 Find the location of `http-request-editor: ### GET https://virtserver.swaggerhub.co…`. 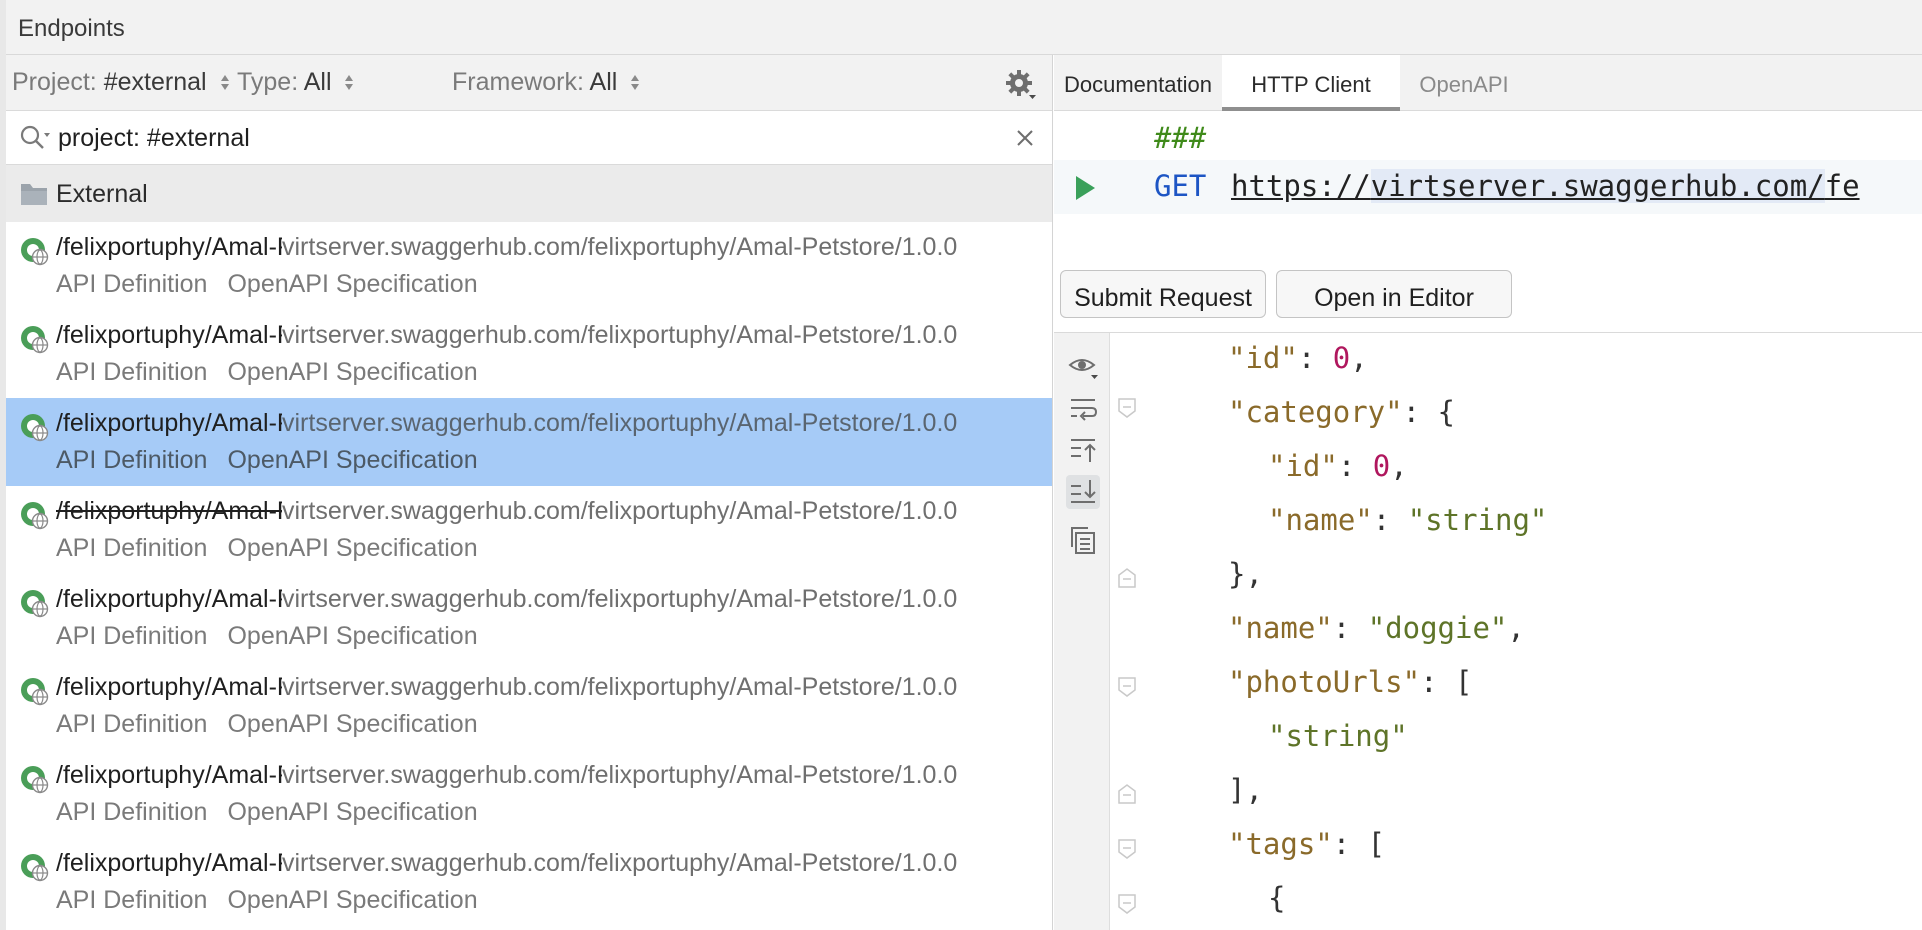

http-request-editor: ### GET https://virtserver.swaggerhub.co… is located at coordinates (1488, 164).